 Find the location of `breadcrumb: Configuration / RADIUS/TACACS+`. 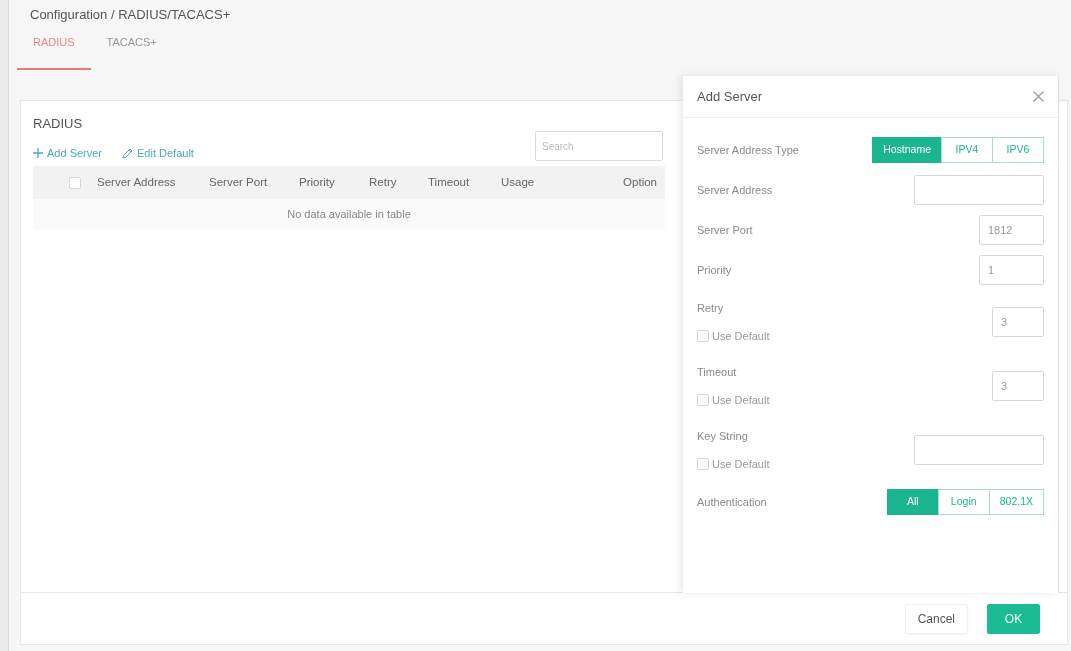

breadcrumb: Configuration / RADIUS/TACACS+ is located at coordinates (130, 15).